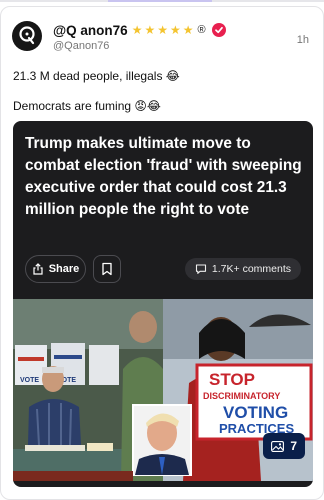  What do you see at coordinates (87, 106) in the screenshot?
I see `post-text-line-2: Democrats are fuming 😡😂` at bounding box center [87, 106].